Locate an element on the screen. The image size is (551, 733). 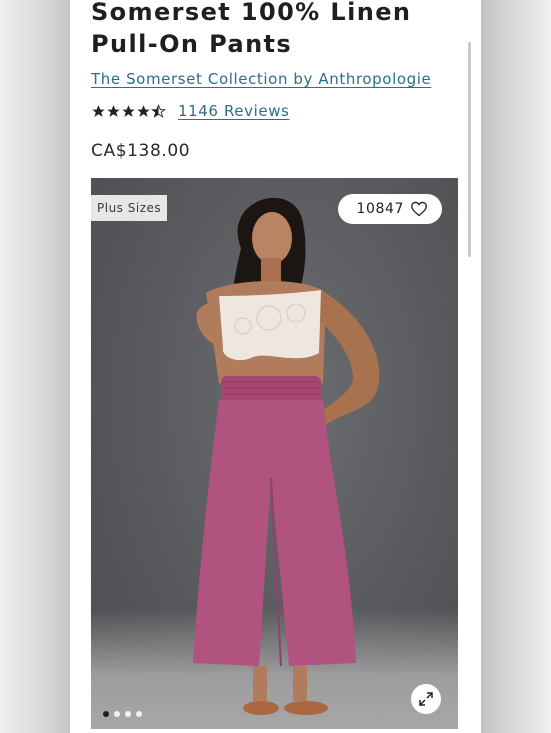
plus-sizes-badge: Plus Sizes is located at coordinates (129, 208).